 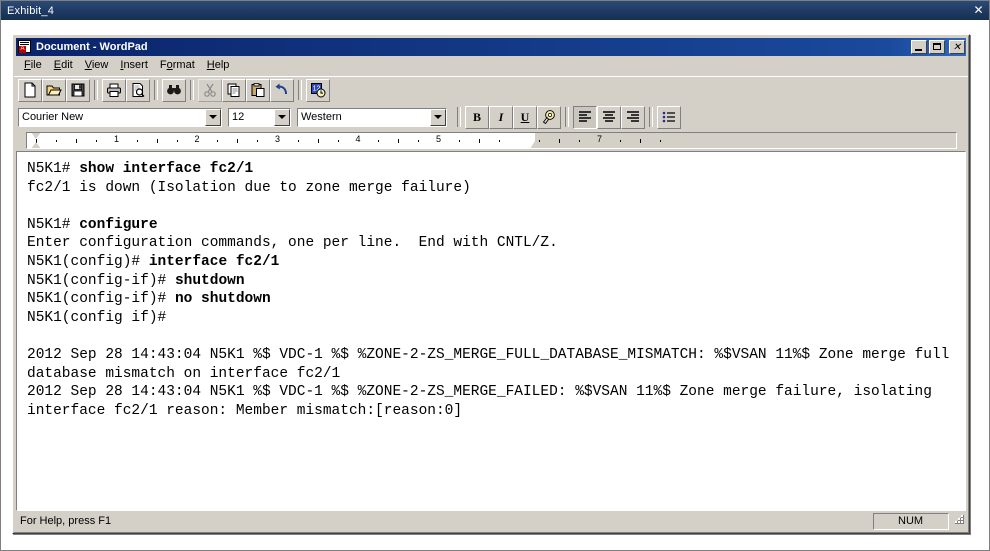 I want to click on exhibit-title-text: Exhibit_4, so click(x=31, y=10).